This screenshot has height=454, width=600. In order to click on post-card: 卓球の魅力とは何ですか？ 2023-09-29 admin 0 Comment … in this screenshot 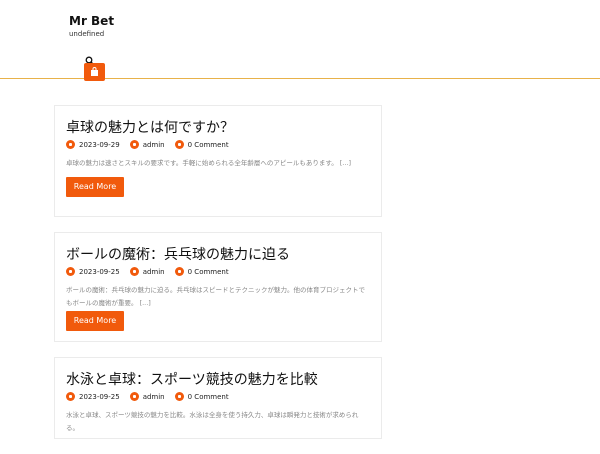, I will do `click(218, 161)`.